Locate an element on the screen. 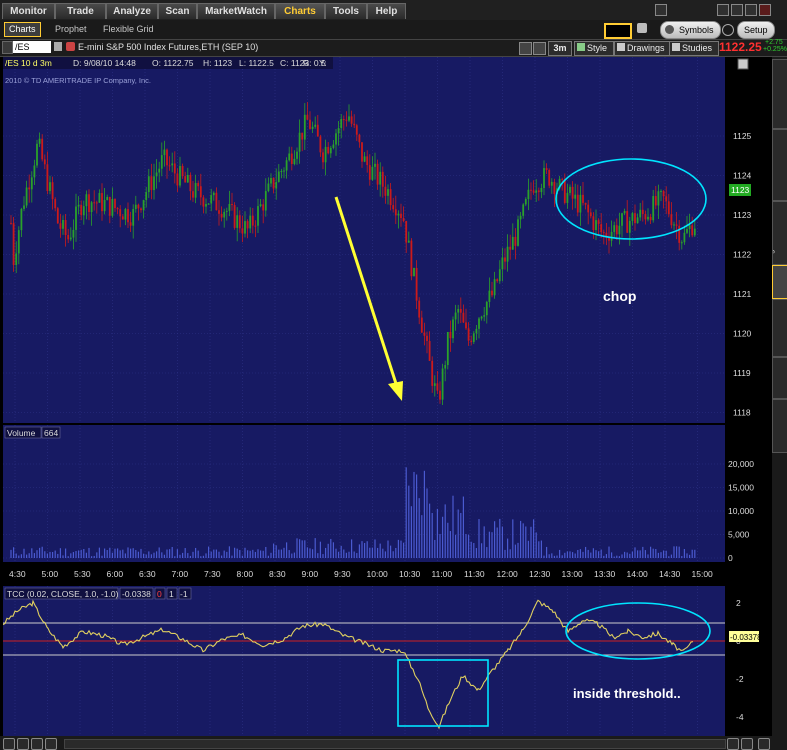  scroll-right-icon is located at coordinates (747, 744).